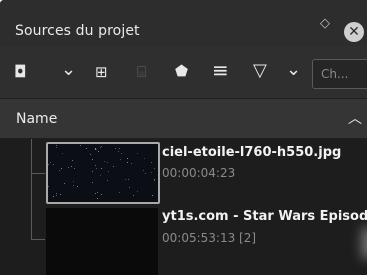 The height and width of the screenshot is (275, 367). What do you see at coordinates (364, 243) in the screenshot?
I see `decorative-glow` at bounding box center [364, 243].